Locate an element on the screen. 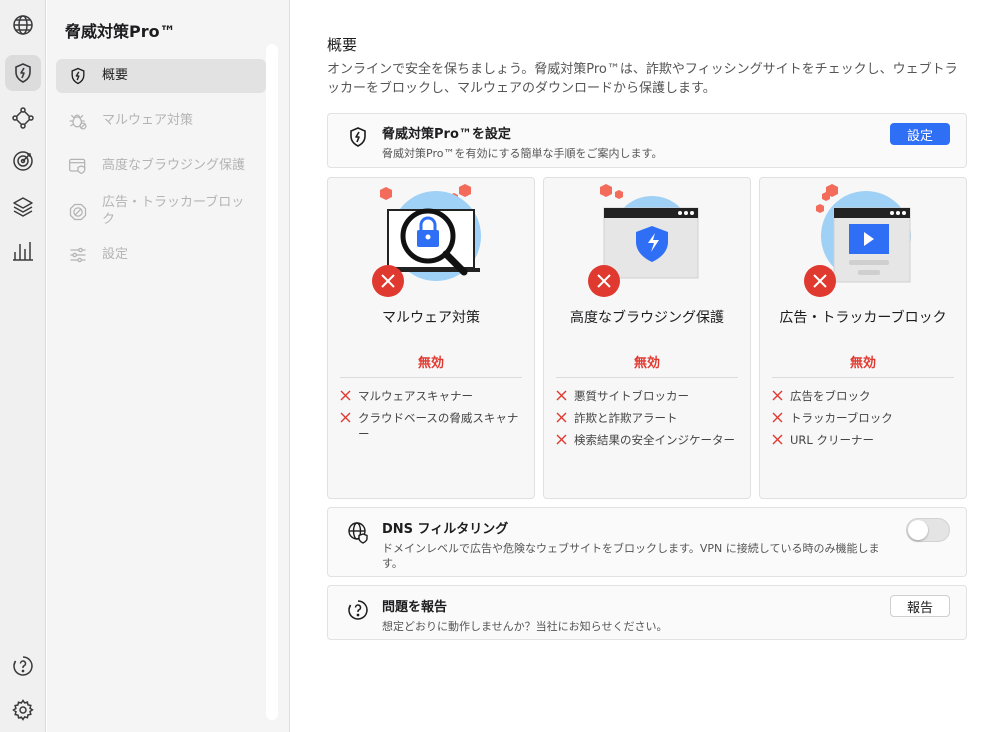 This screenshot has width=1000, height=732. sidebar-item-label: 広告・トラッカーブロック is located at coordinates (173, 211).